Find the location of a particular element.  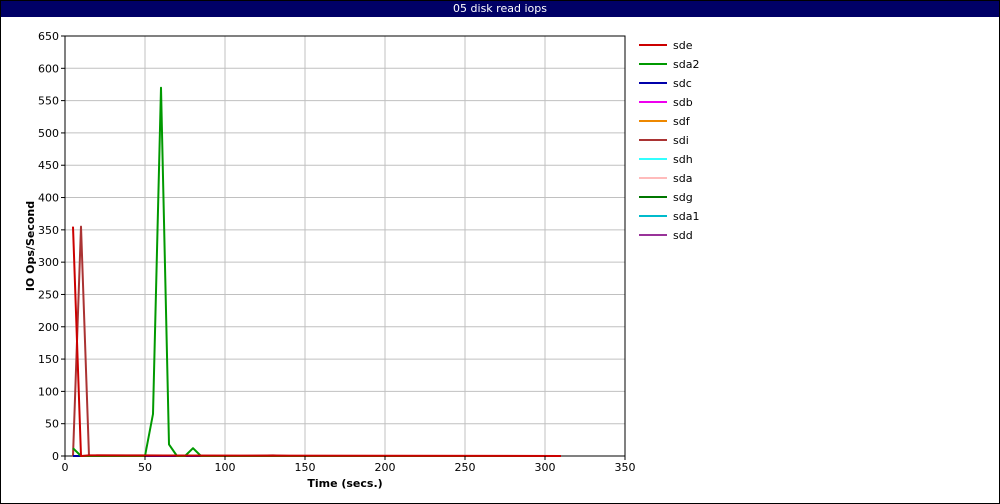

legend-label-sda1: sda1 is located at coordinates (686, 216).